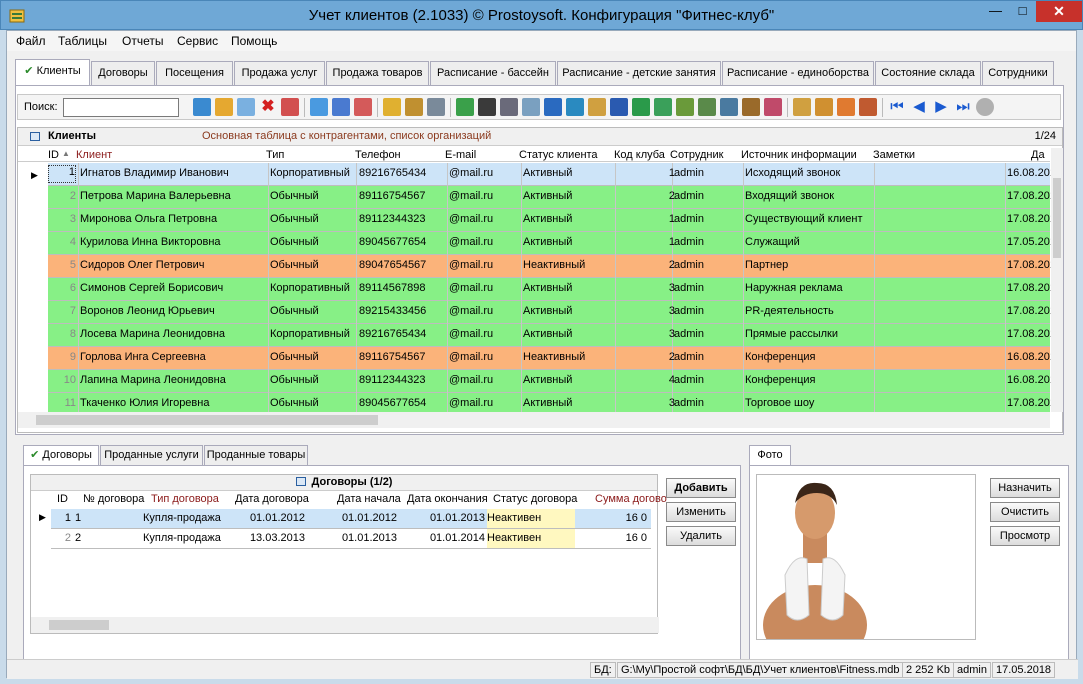 Image resolution: width=1083 pixels, height=684 pixels. I want to click on grid-vertical-scrollbar, so click(1057, 280).